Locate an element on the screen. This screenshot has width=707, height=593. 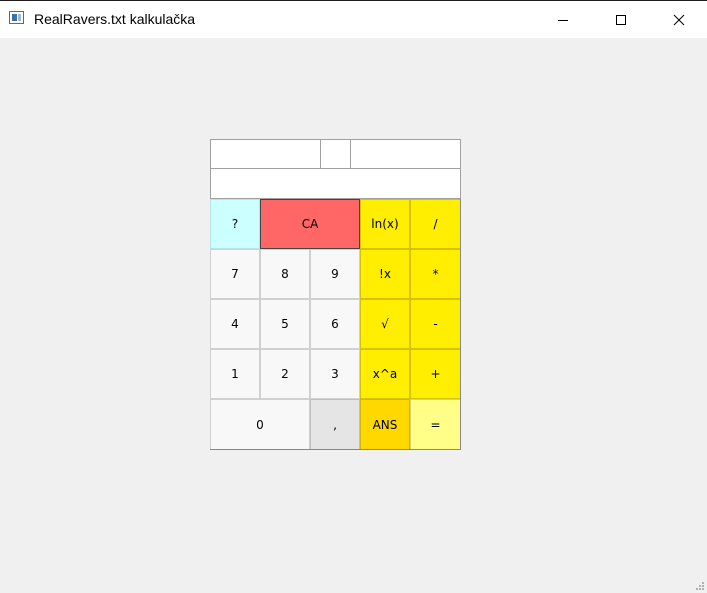
comma-button: , is located at coordinates (335, 424).